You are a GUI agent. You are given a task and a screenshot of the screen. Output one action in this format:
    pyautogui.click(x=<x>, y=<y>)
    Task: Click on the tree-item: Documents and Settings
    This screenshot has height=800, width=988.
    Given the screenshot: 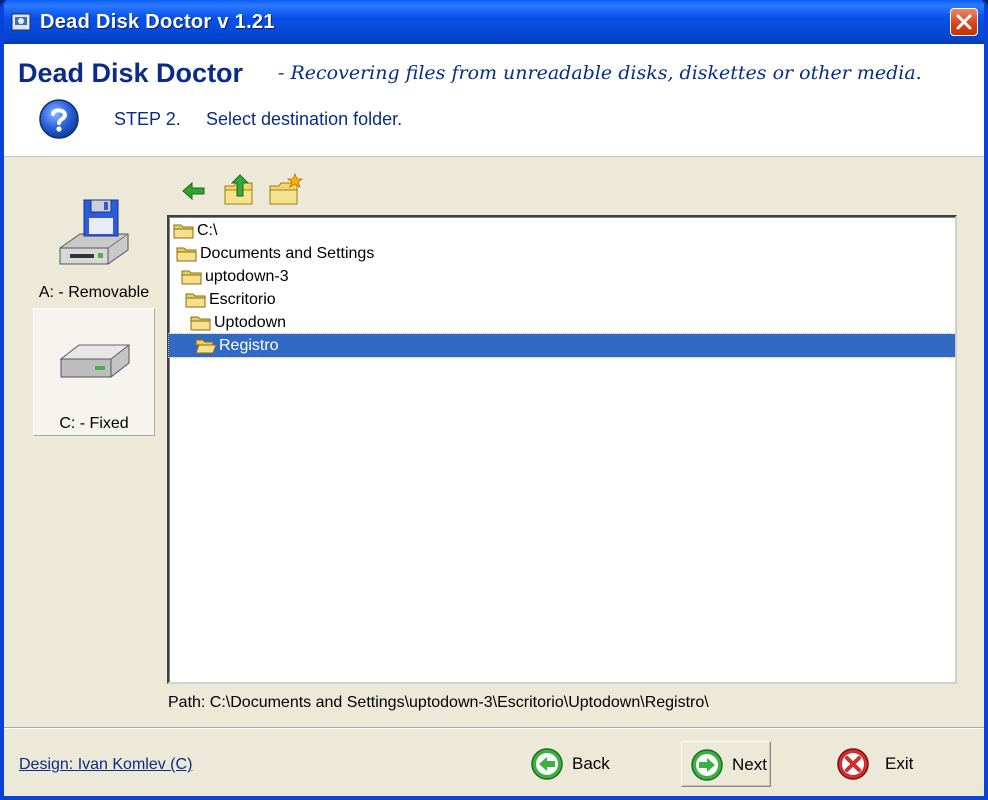 What is the action you would take?
    pyautogui.click(x=326, y=253)
    